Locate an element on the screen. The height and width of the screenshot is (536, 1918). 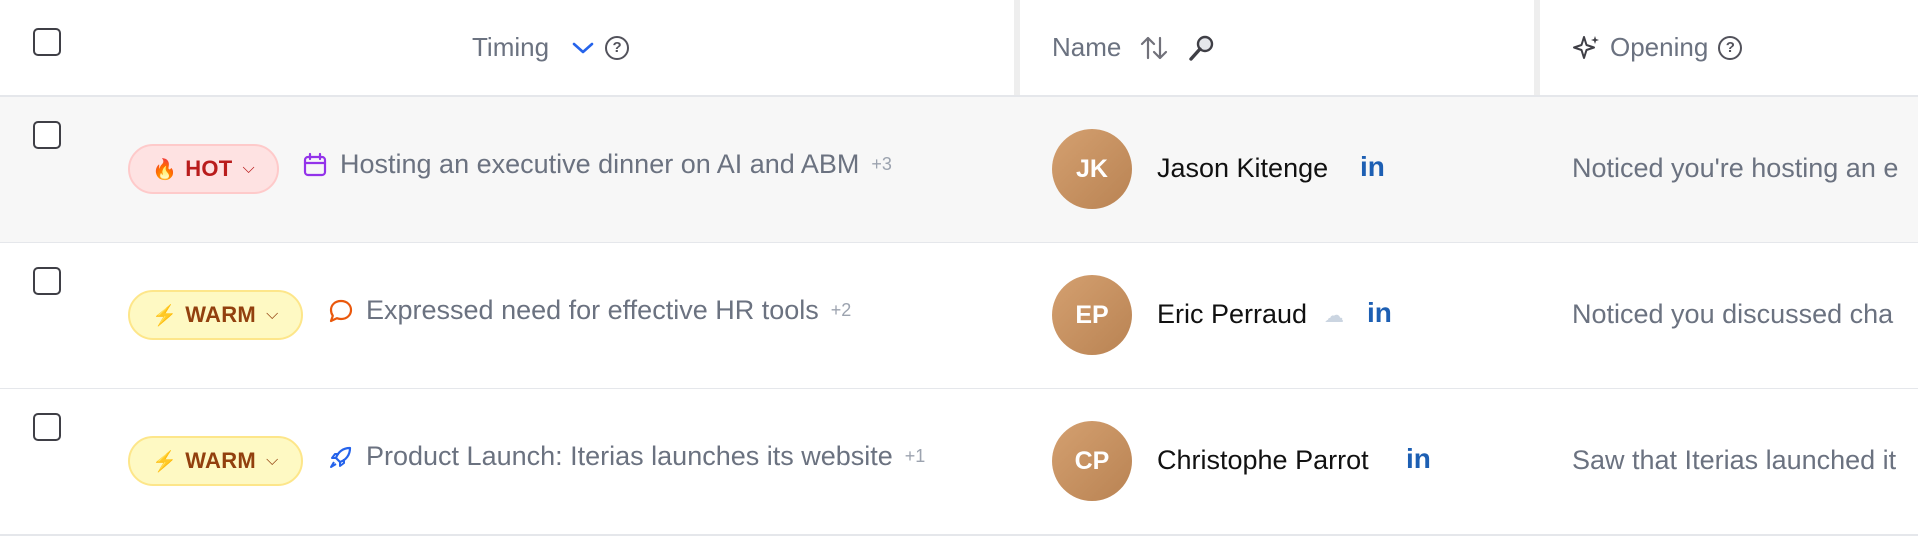
timing-column-header: Timing ? is located at coordinates (551, 47).